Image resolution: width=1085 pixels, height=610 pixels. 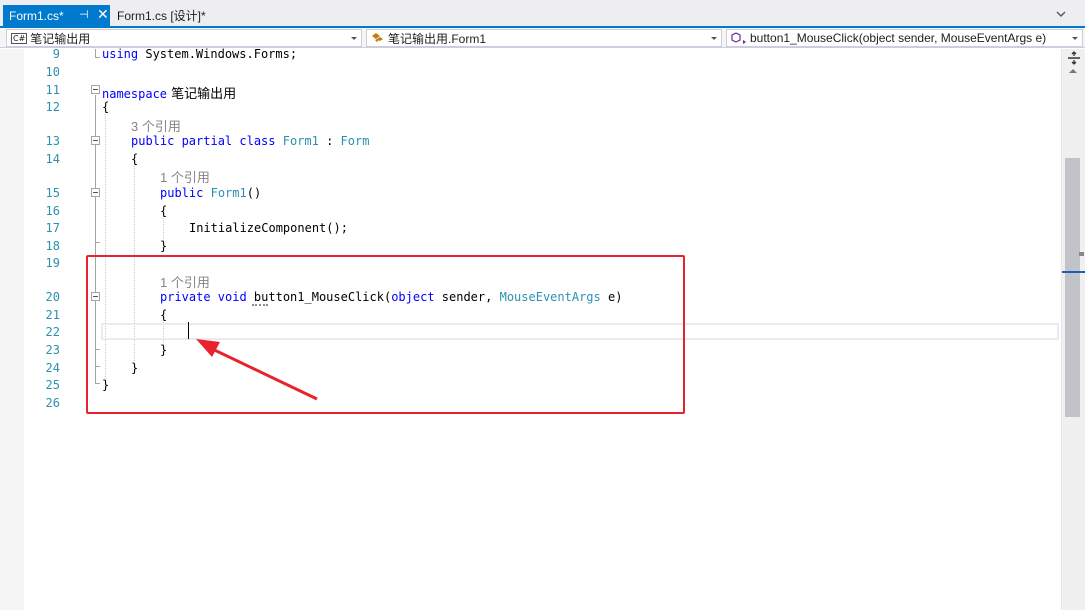 I want to click on tab-label: Form1.cs [设计]*, so click(x=161, y=16).